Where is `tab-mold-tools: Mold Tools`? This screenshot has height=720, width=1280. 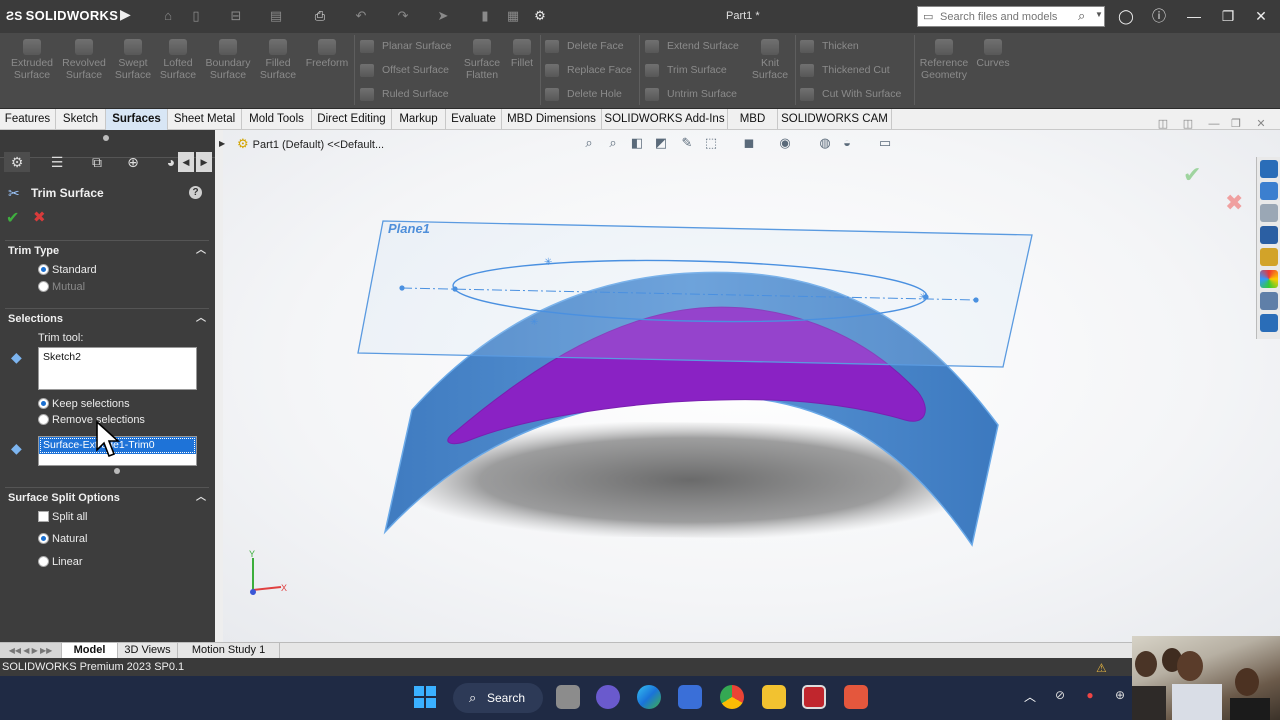
tab-mold-tools: Mold Tools is located at coordinates (277, 119).